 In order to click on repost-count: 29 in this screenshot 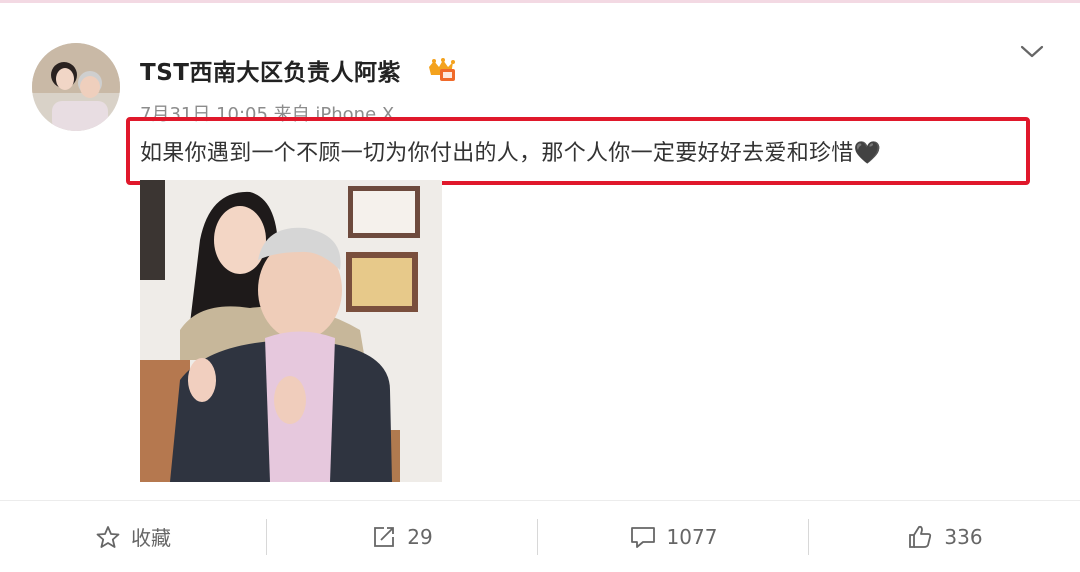, I will do `click(420, 536)`.